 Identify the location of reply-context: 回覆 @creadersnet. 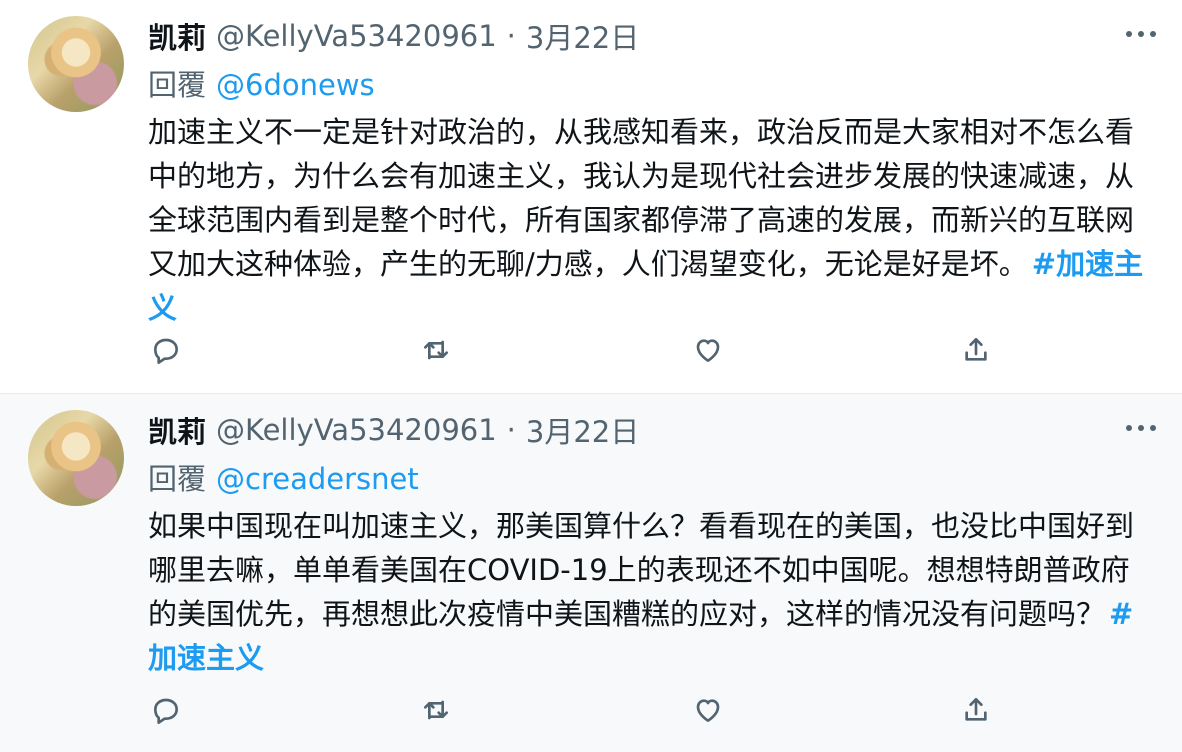
(283, 477).